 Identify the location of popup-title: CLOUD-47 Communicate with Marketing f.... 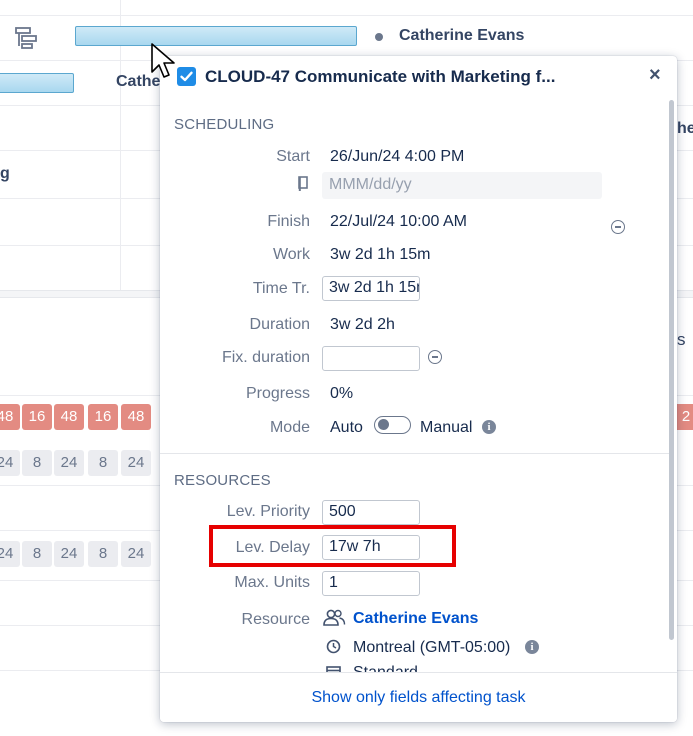
(380, 76).